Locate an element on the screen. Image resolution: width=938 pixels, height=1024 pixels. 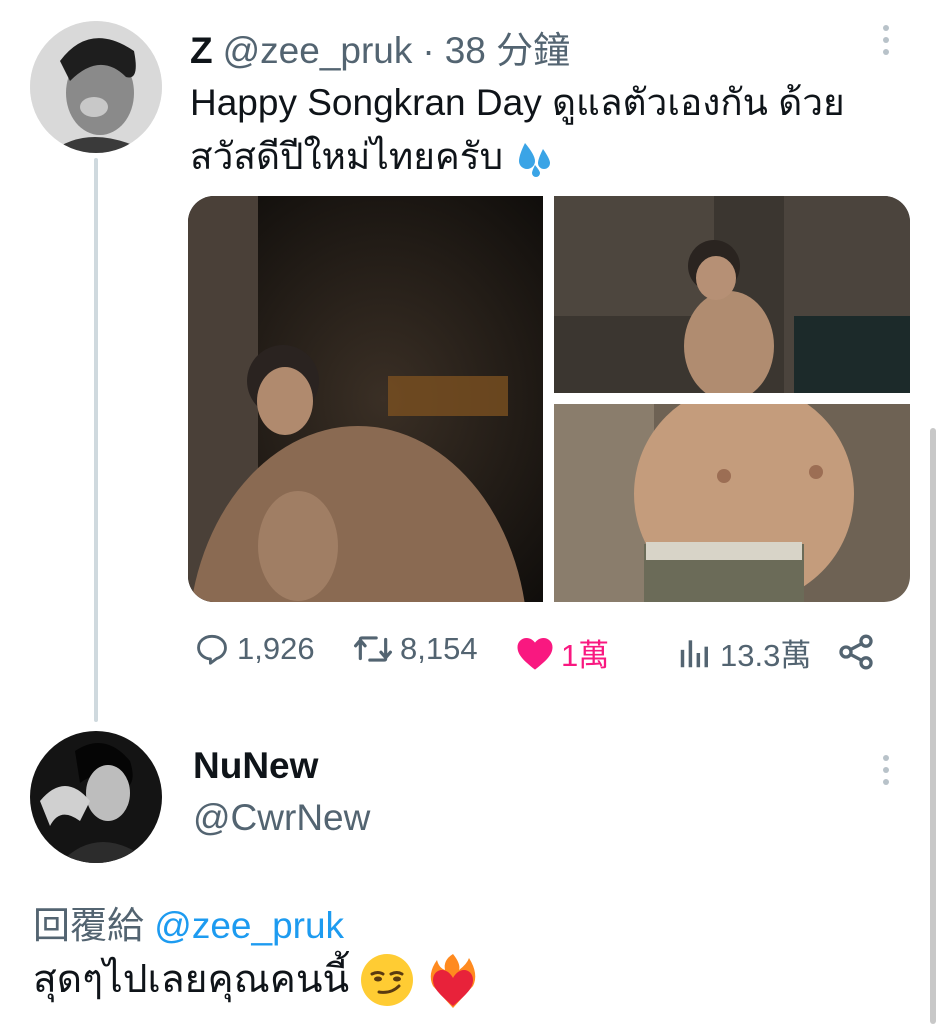
reply-display-name: NuNew is located at coordinates (255, 766).